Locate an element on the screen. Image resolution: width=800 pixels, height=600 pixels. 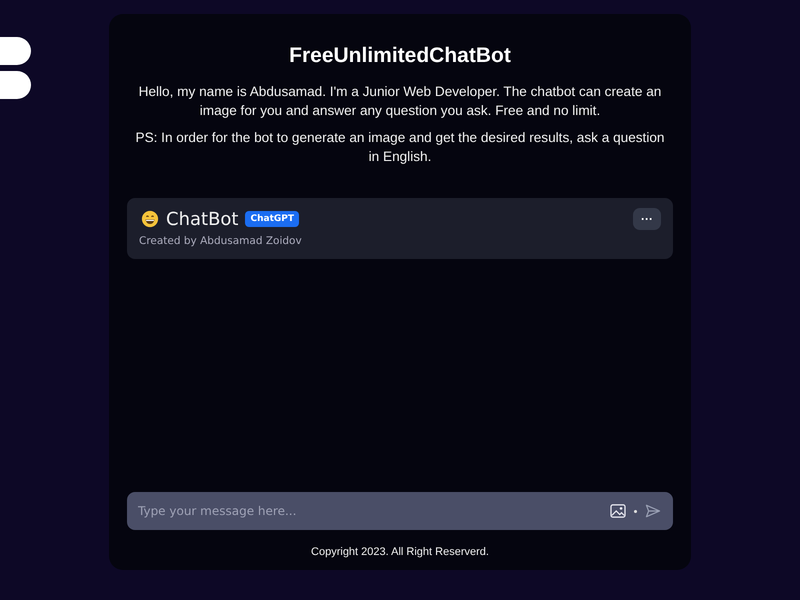
creator-text: Created by Abdusamad Zoidov is located at coordinates (221, 241).